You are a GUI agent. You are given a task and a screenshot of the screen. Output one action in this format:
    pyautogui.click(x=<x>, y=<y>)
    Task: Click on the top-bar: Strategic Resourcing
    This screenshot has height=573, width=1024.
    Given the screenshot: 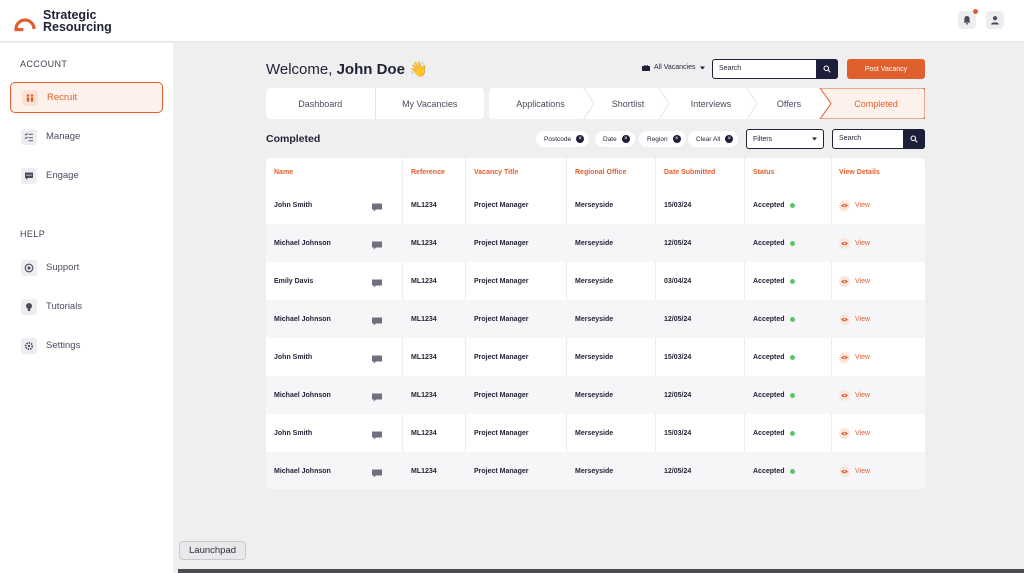 What is the action you would take?
    pyautogui.click(x=512, y=21)
    